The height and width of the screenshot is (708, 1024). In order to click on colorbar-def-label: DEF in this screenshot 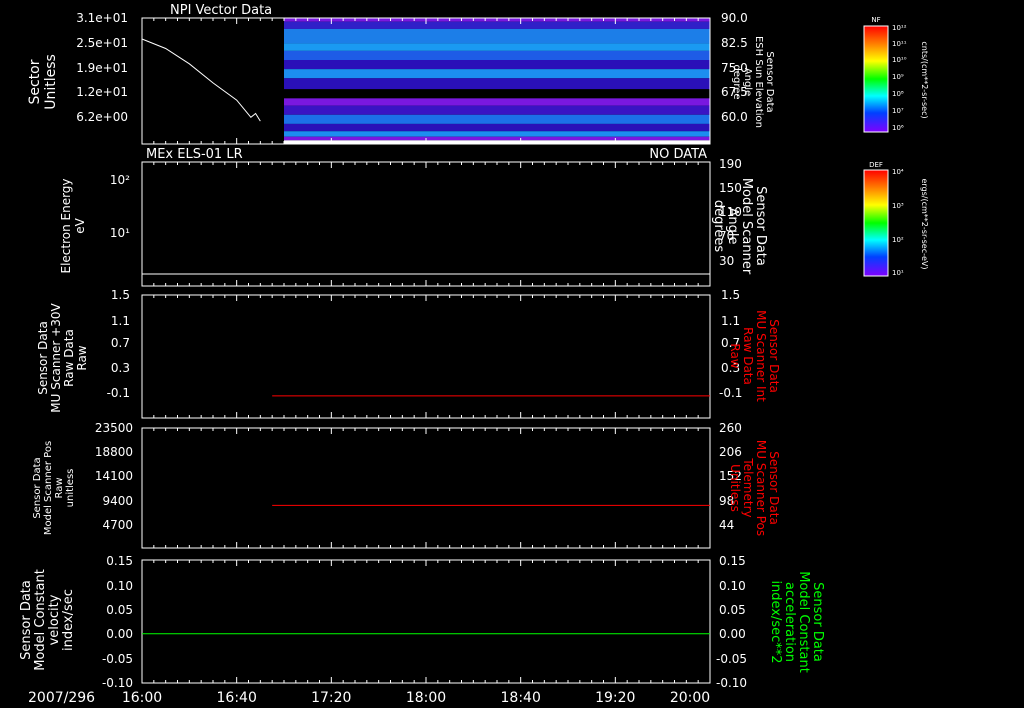, I will do `click(876, 165)`.